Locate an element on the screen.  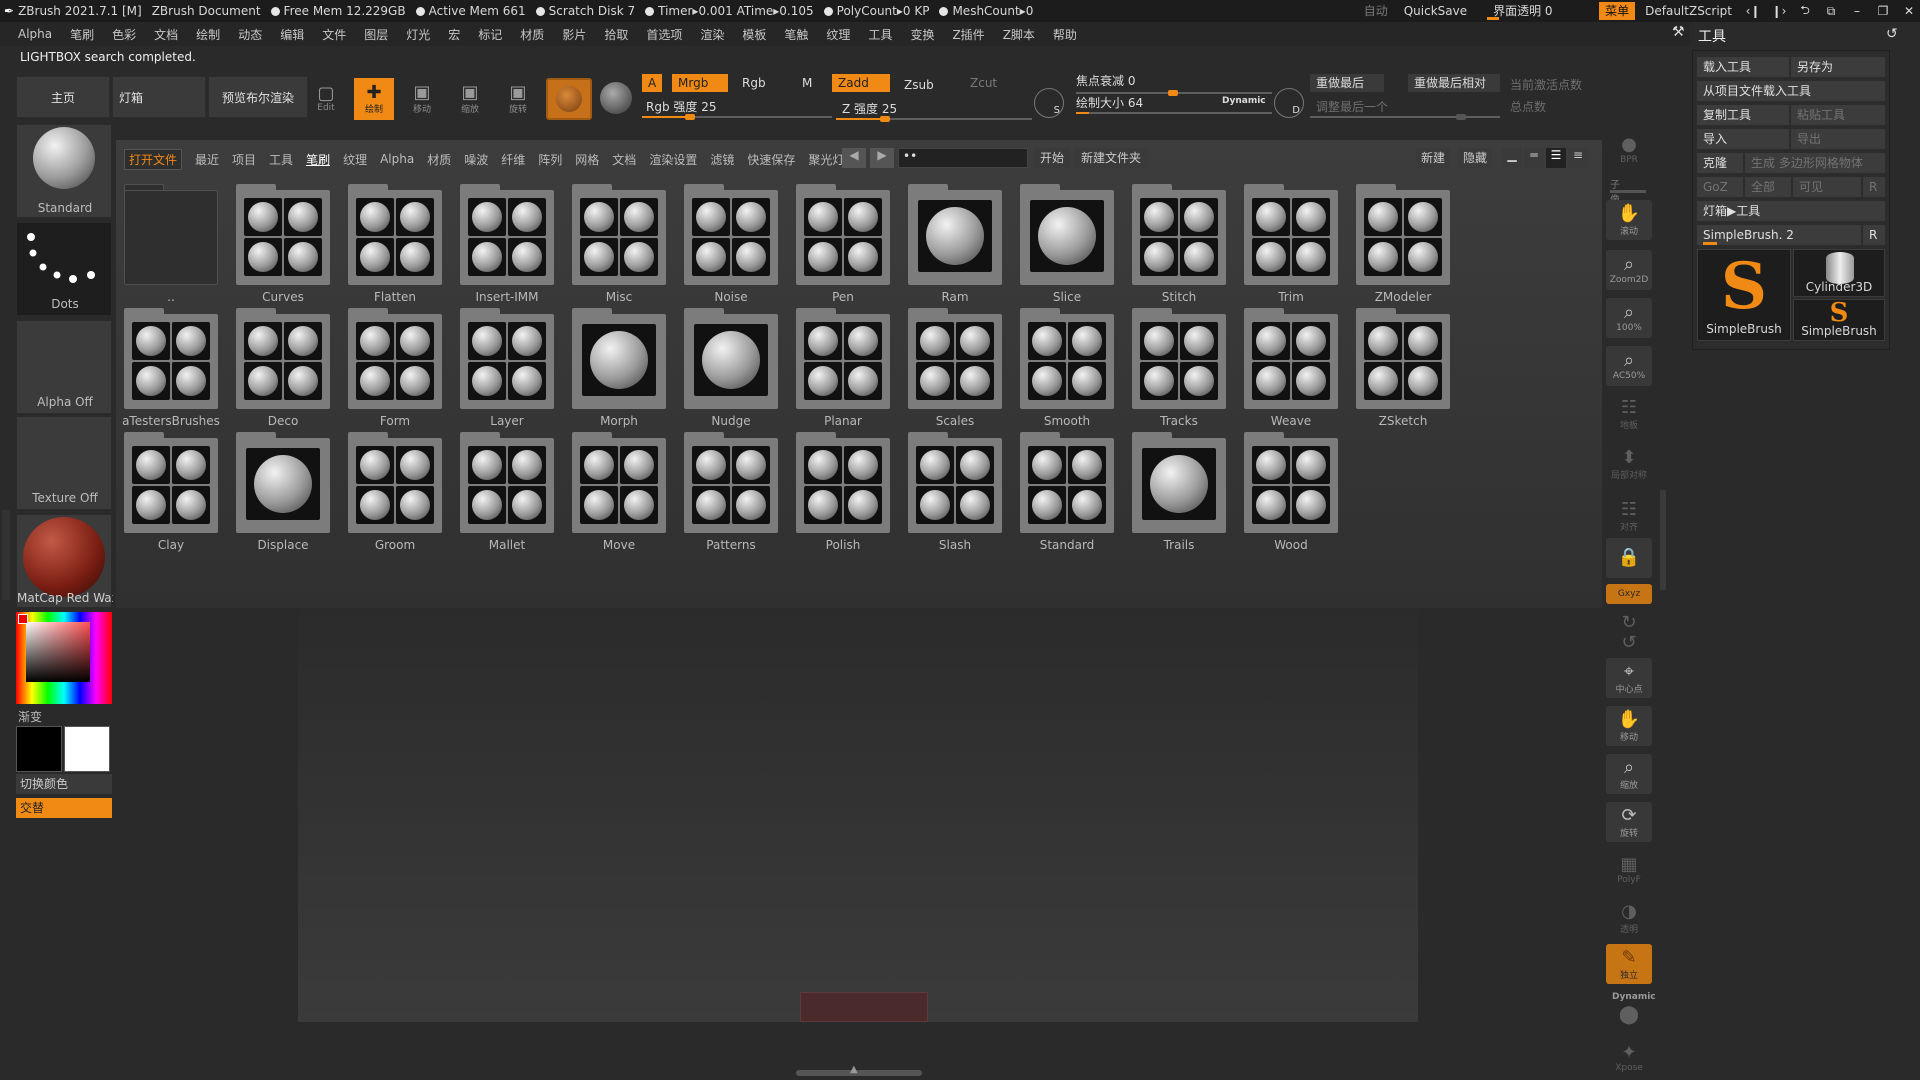
layout-prev-icon: ‹❙ is located at coordinates (1753, 11).